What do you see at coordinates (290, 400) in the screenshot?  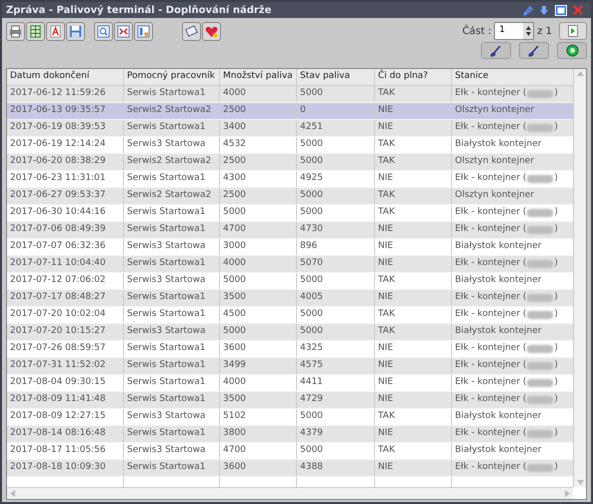 I see `table-row: 2017-08-09 11:41:48 Serwis Startowa1 3500 4729 NIE Ełk - kontejner ( )` at bounding box center [290, 400].